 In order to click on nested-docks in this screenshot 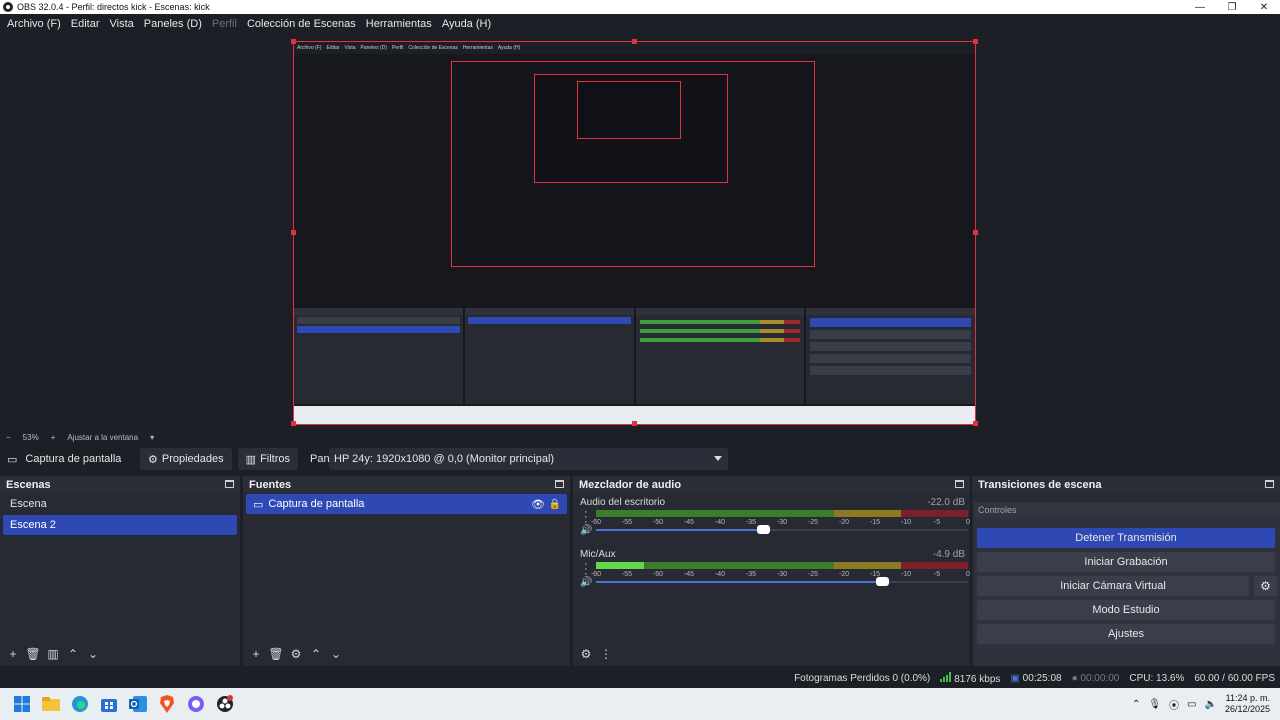, I will do `click(634, 356)`.